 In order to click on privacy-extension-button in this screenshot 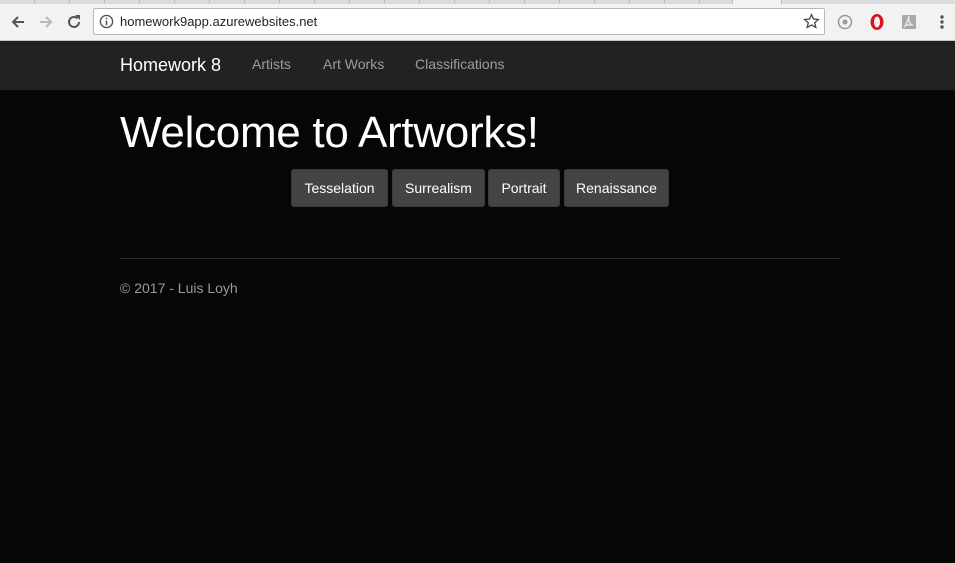, I will do `click(845, 22)`.